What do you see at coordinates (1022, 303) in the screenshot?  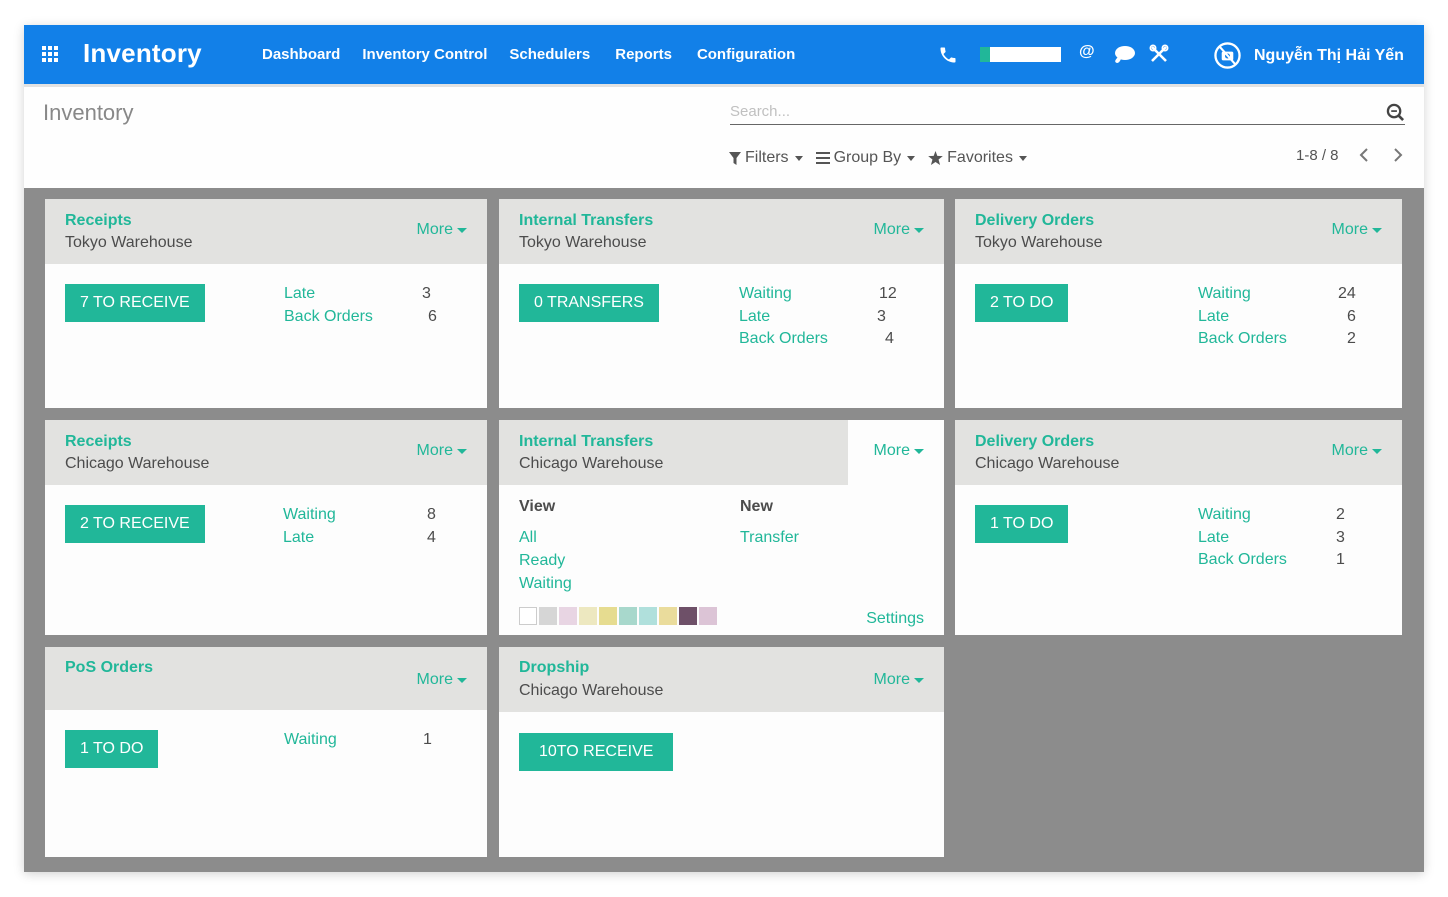 I see `primary-action-button: 2 TO DO` at bounding box center [1022, 303].